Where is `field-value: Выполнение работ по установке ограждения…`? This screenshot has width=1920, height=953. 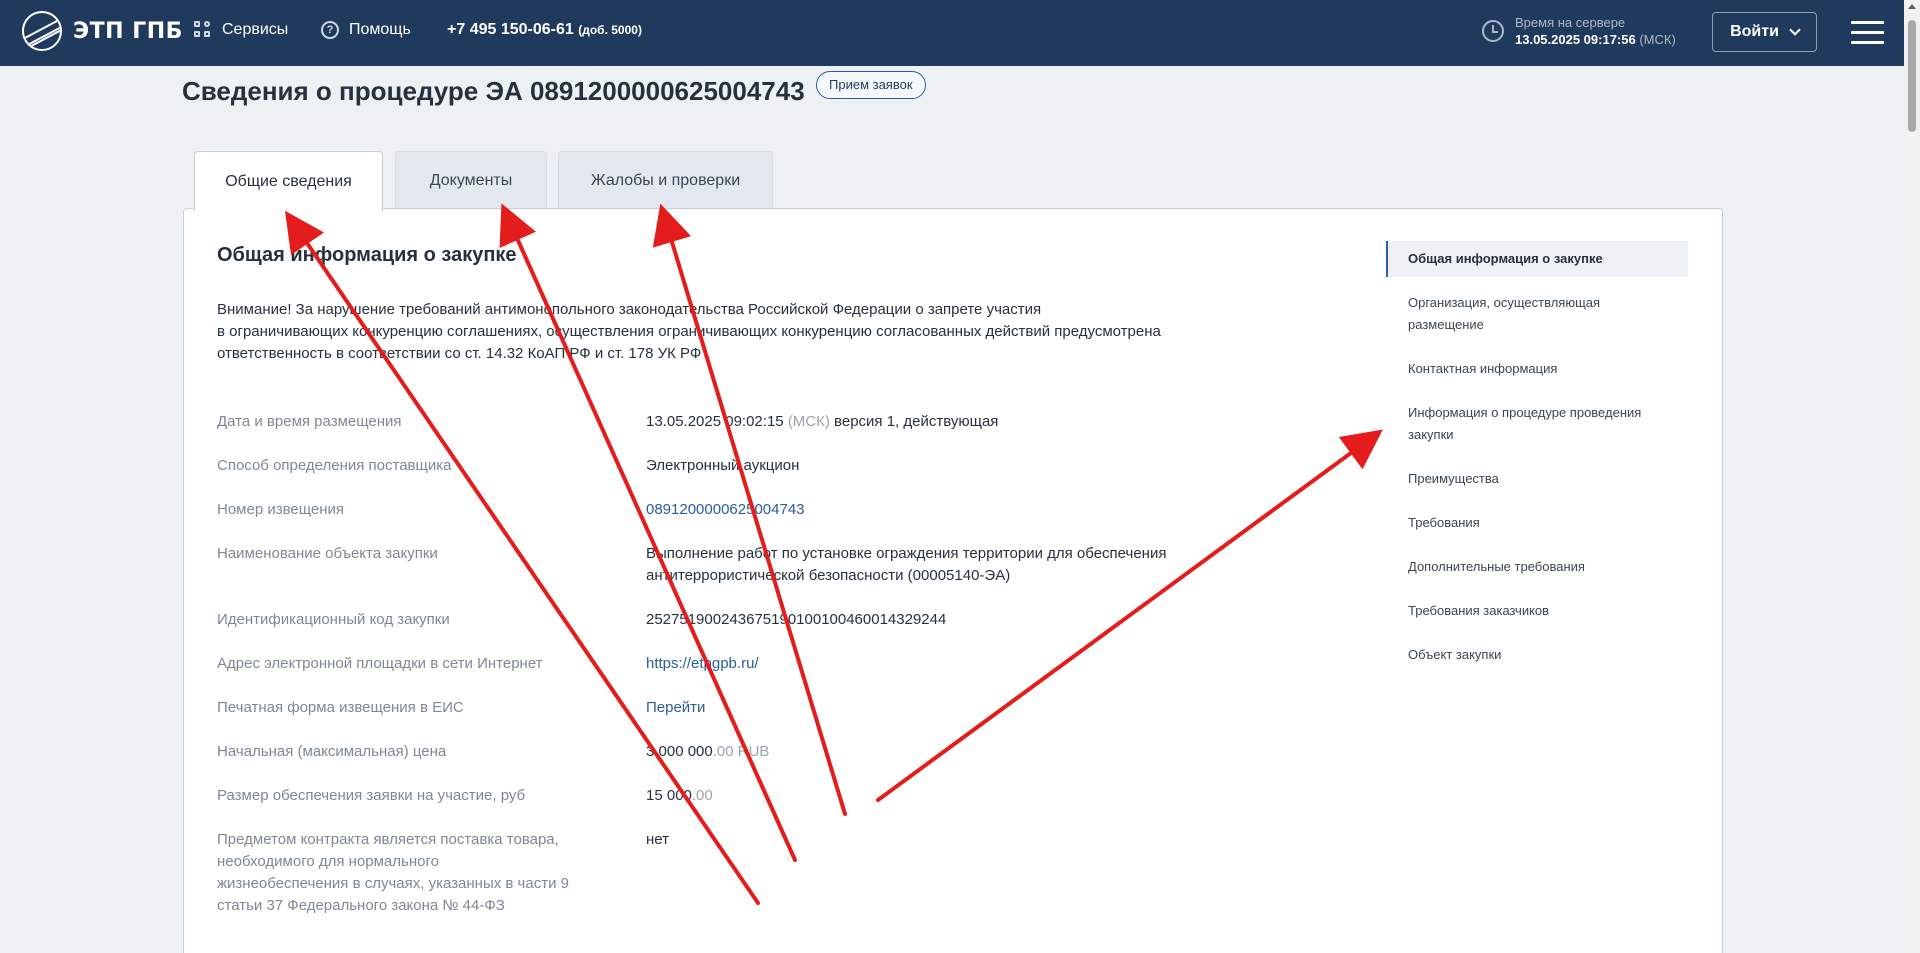
field-value: Выполнение работ по установке ограждения… is located at coordinates (926, 565).